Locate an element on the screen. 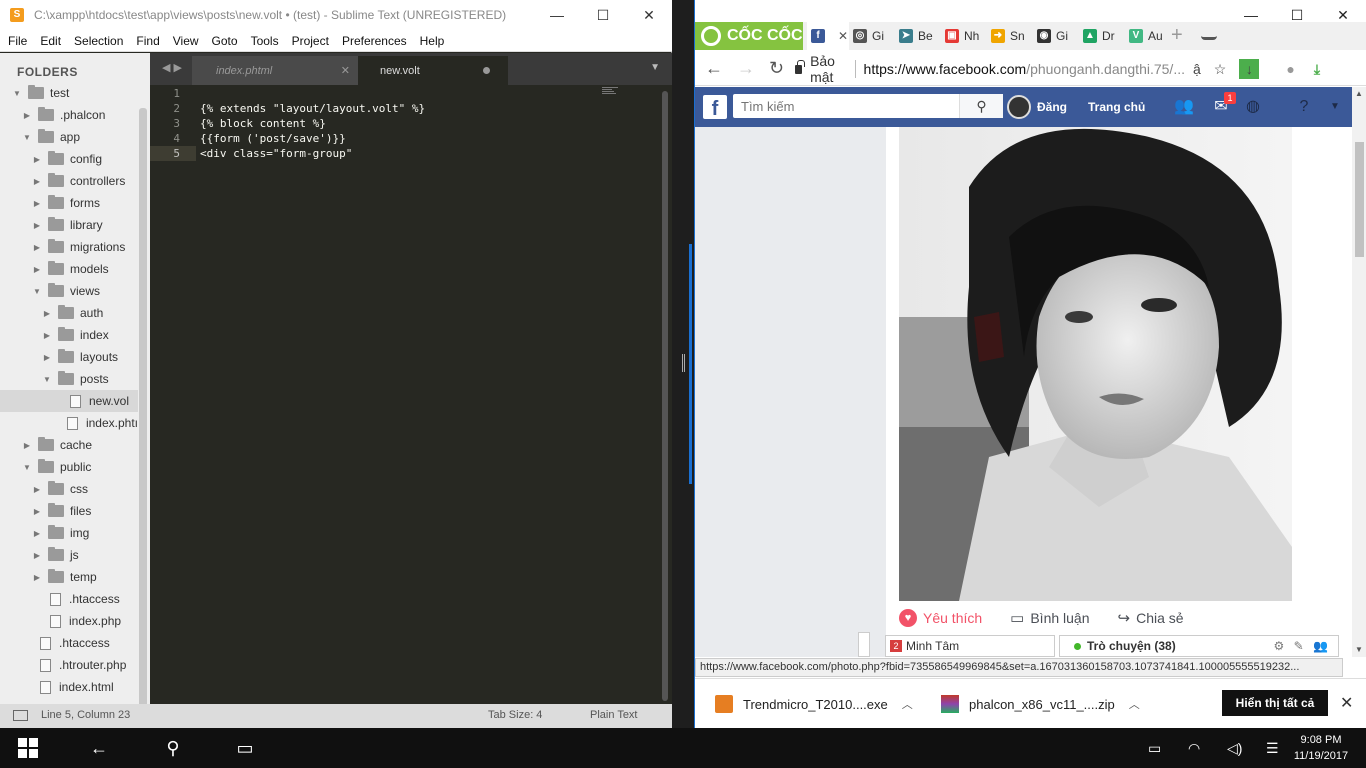 The height and width of the screenshot is (768, 1366). compose-icon: ✎ is located at coordinates (1299, 646).